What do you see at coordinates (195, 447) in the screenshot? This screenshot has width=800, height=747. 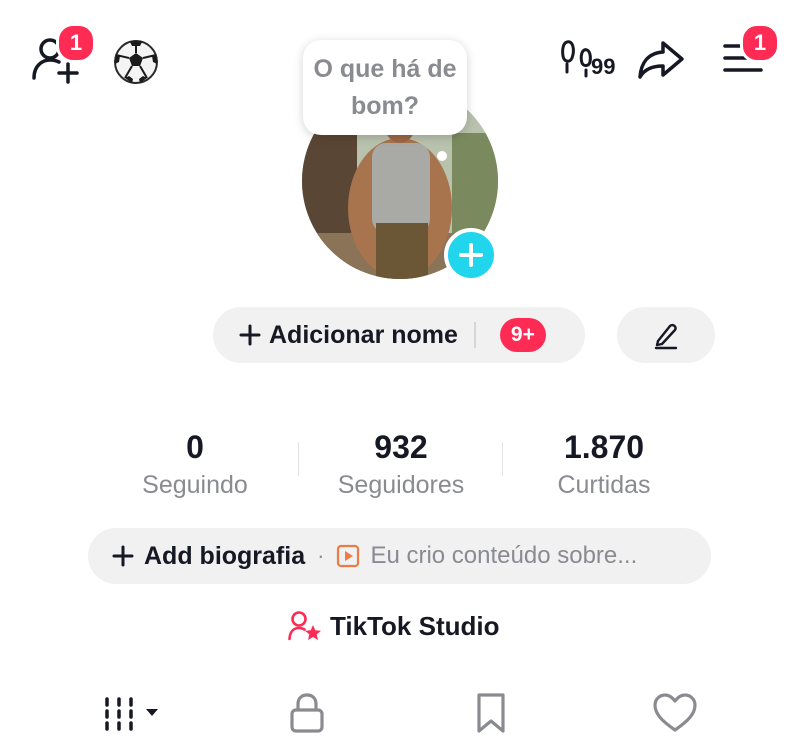 I see `following-count: 0` at bounding box center [195, 447].